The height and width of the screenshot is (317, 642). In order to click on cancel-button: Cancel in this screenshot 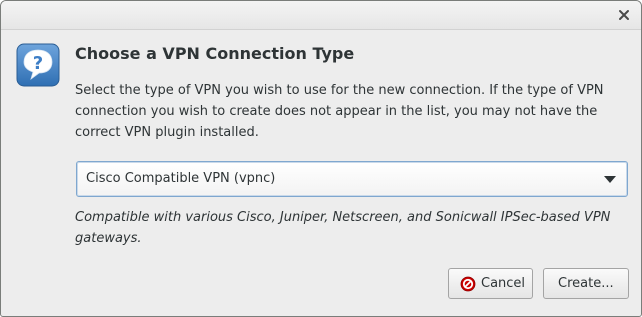, I will do `click(490, 283)`.